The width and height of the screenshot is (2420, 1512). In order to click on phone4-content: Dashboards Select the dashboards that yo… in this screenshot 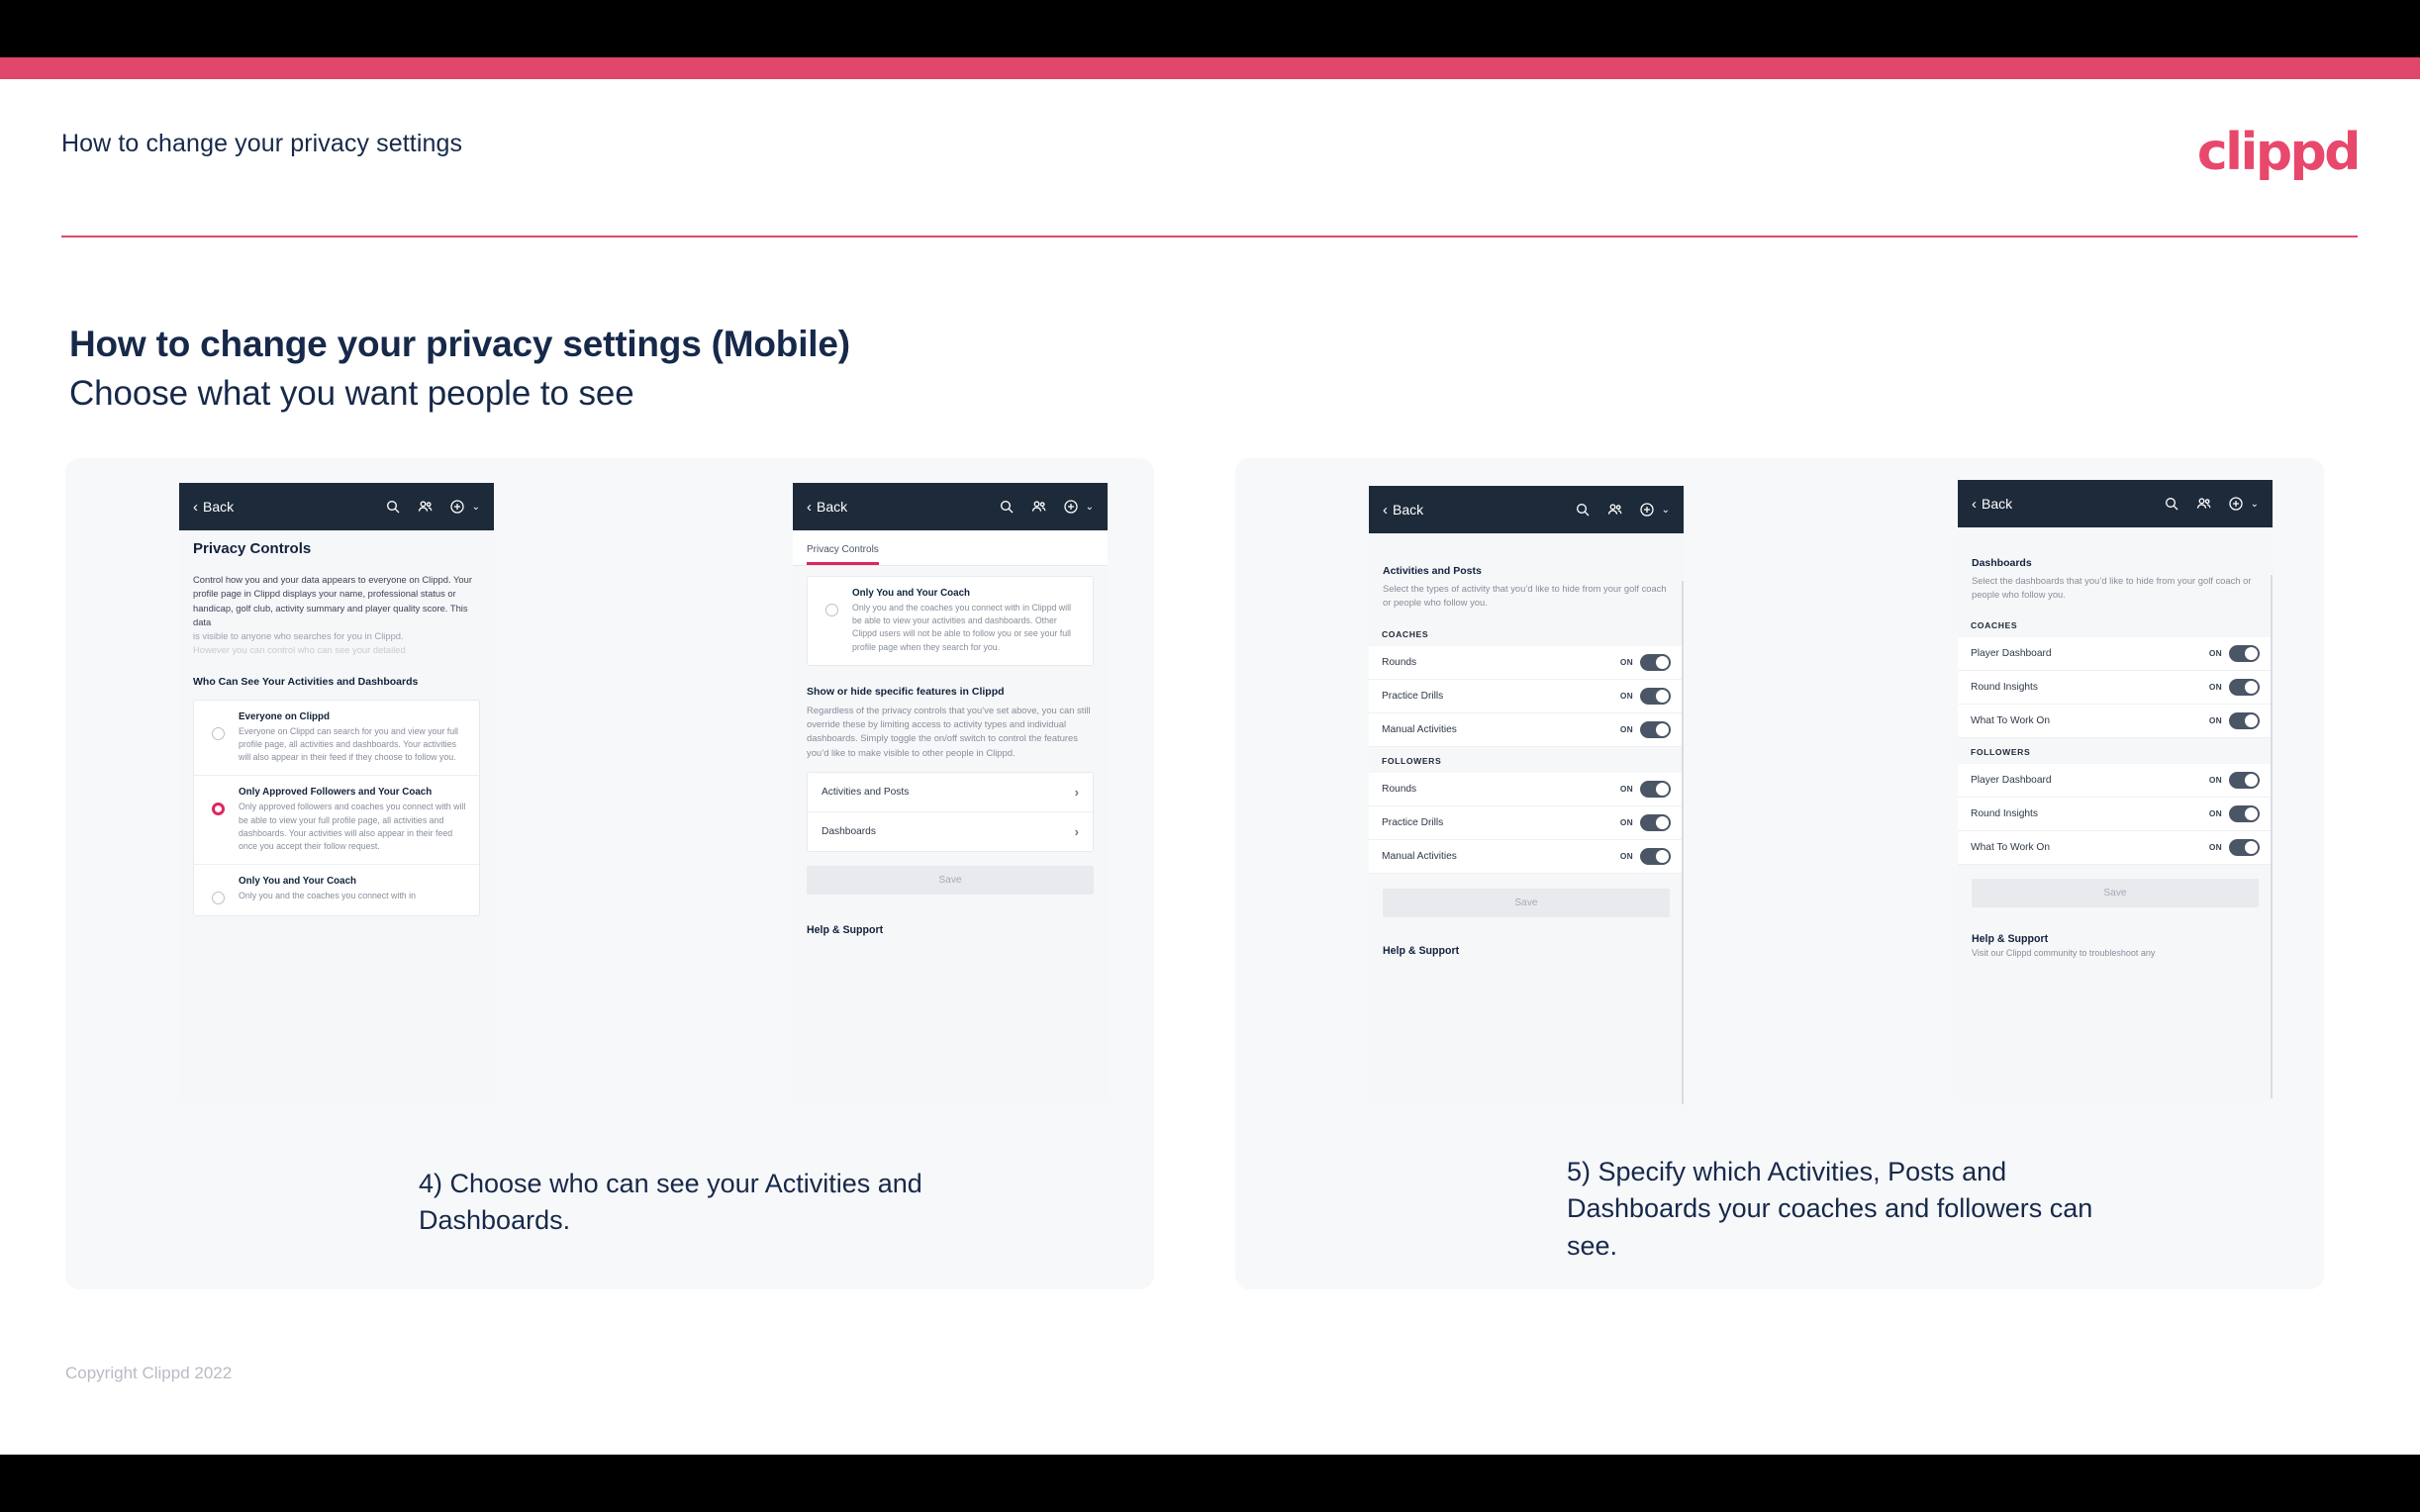, I will do `click(2115, 812)`.